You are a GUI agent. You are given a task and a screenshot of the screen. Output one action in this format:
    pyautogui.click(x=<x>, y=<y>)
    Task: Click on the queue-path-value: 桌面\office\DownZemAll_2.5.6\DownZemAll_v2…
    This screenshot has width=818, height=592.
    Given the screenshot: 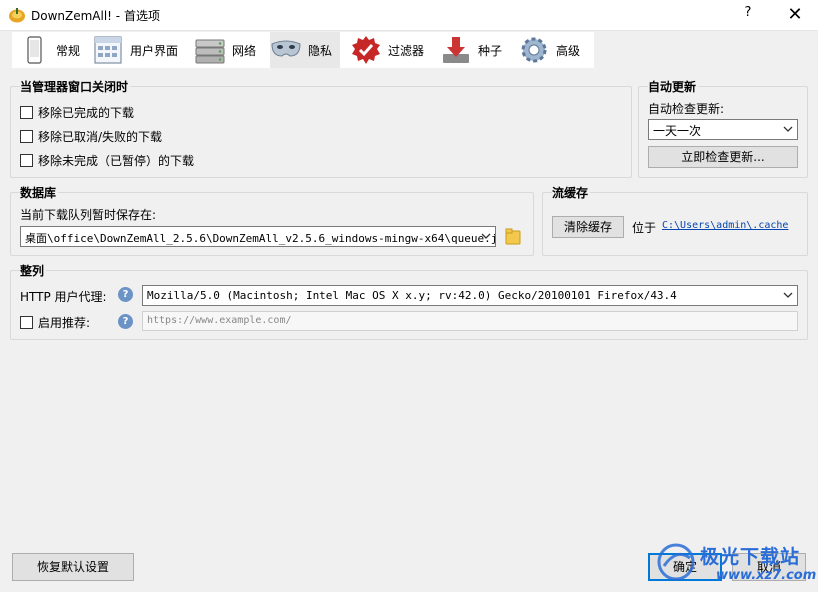 What is the action you would take?
    pyautogui.click(x=260, y=238)
    